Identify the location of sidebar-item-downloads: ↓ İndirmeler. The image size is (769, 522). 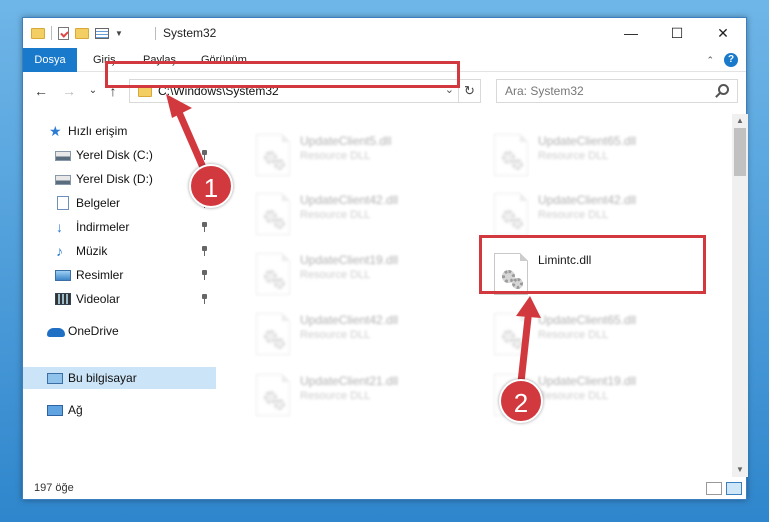
(119, 227).